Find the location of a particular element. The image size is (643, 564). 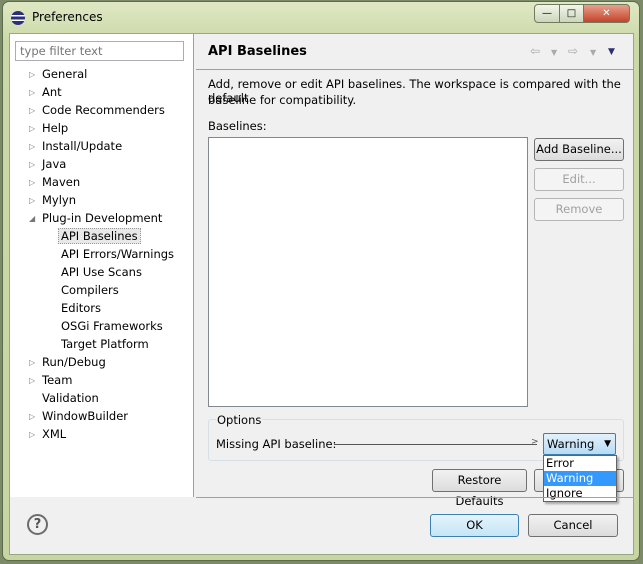

page-description-2: baseline for compatibility. is located at coordinates (282, 100).